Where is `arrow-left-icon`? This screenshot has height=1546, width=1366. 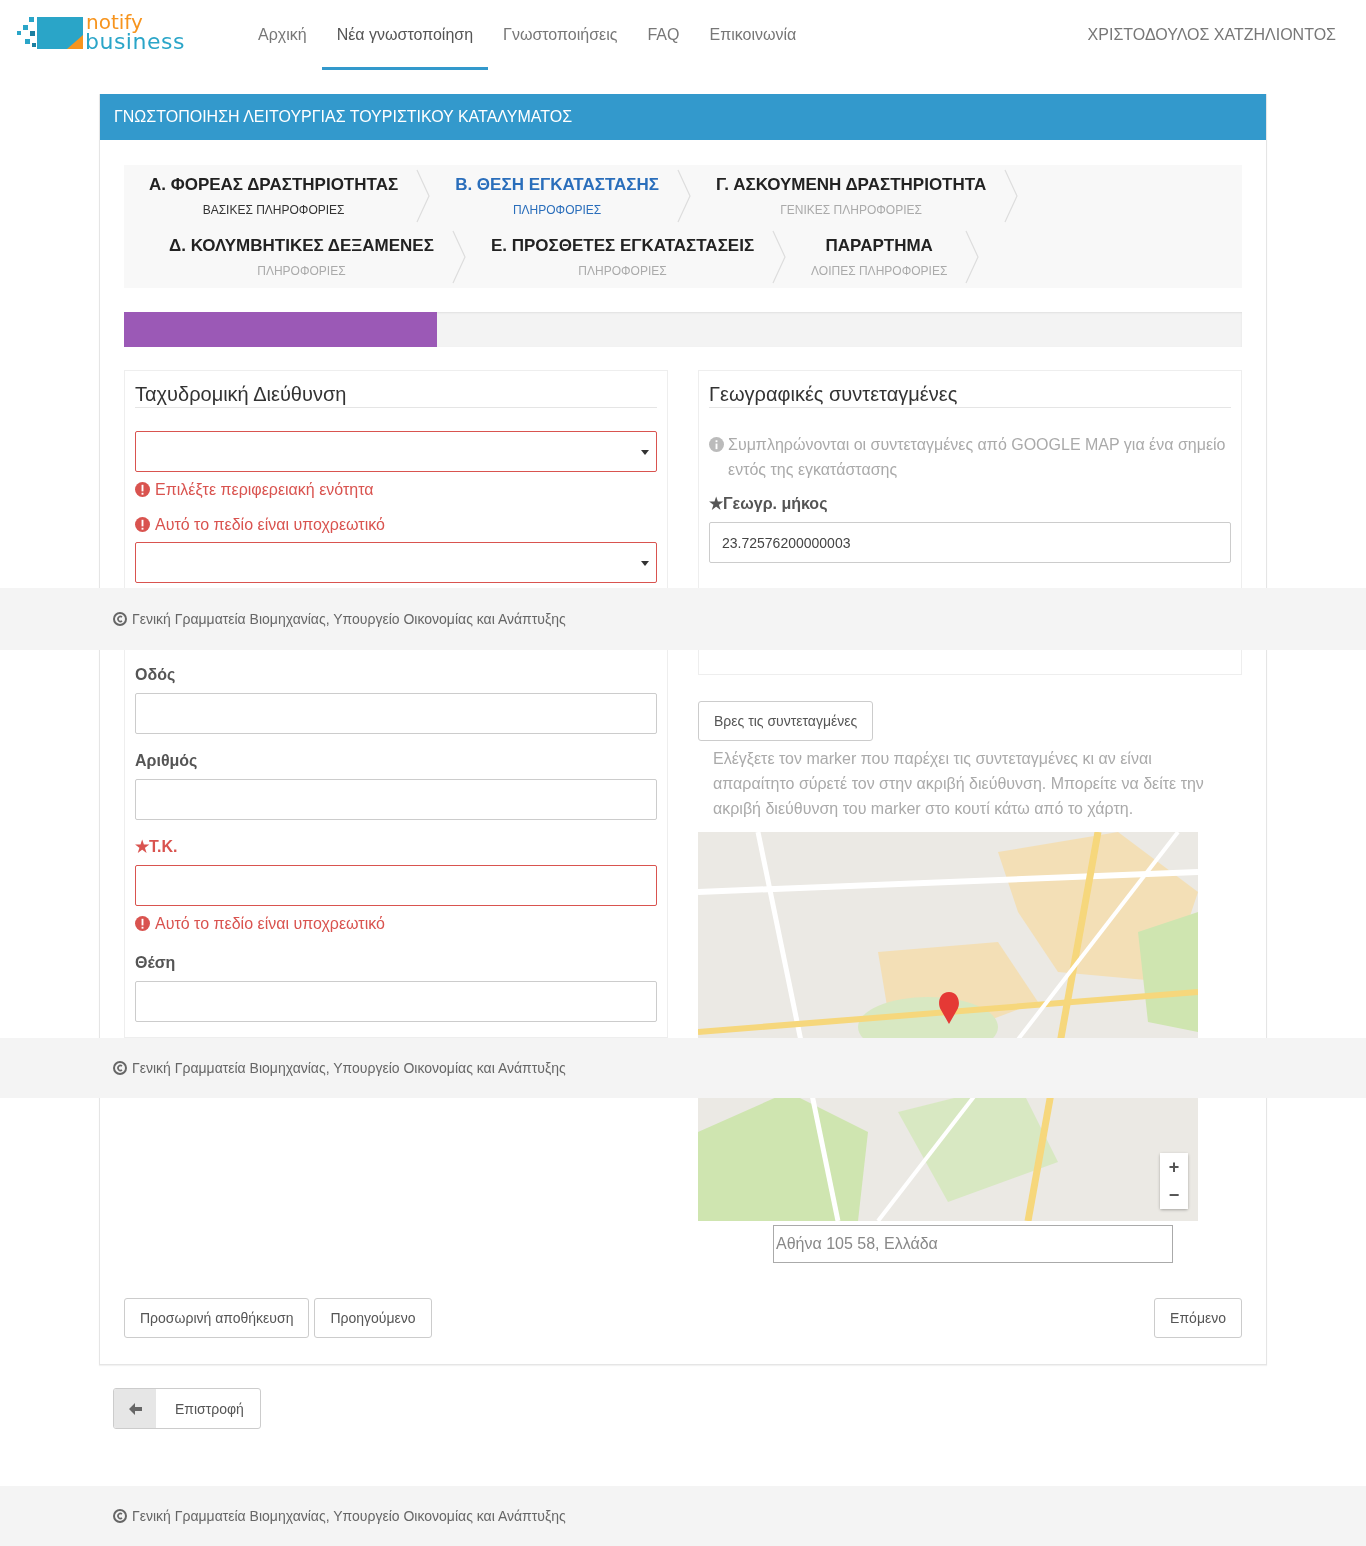
arrow-left-icon is located at coordinates (135, 1408).